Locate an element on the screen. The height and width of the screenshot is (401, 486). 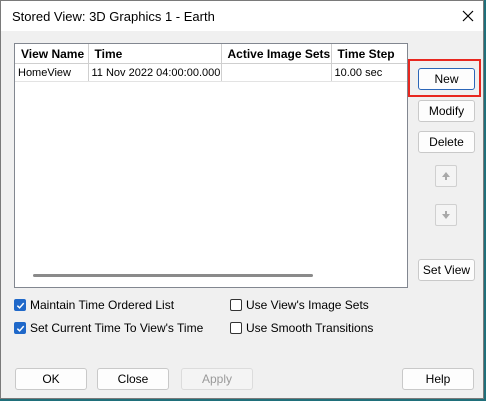
arrow-down-icon is located at coordinates (446, 215).